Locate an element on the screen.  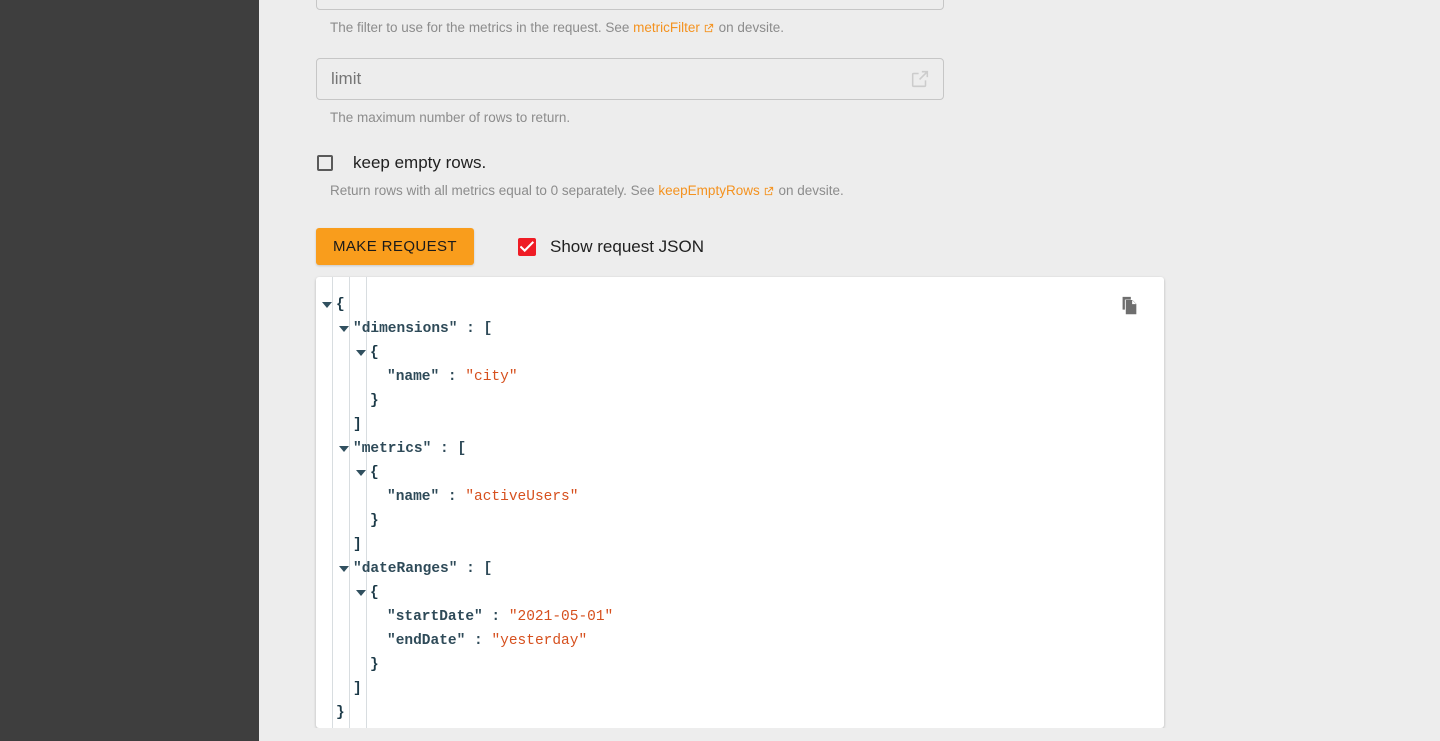
json-line-text: "metrics" : [ is located at coordinates (409, 449).